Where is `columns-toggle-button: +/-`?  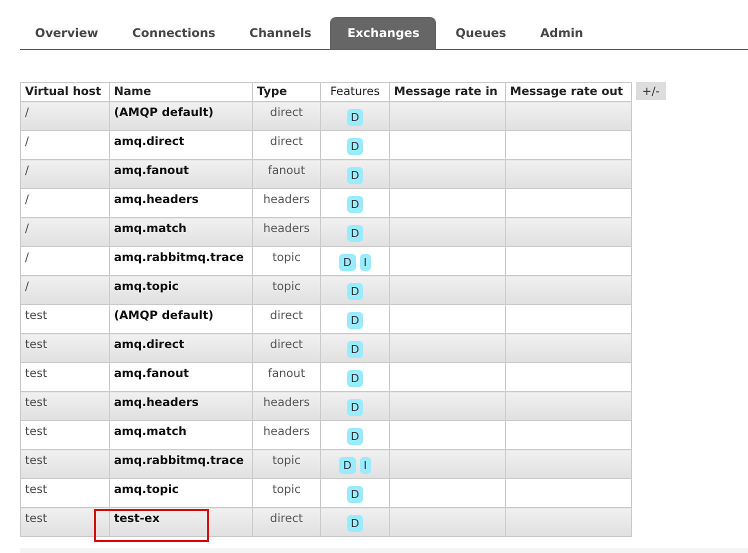 columns-toggle-button: +/- is located at coordinates (651, 91).